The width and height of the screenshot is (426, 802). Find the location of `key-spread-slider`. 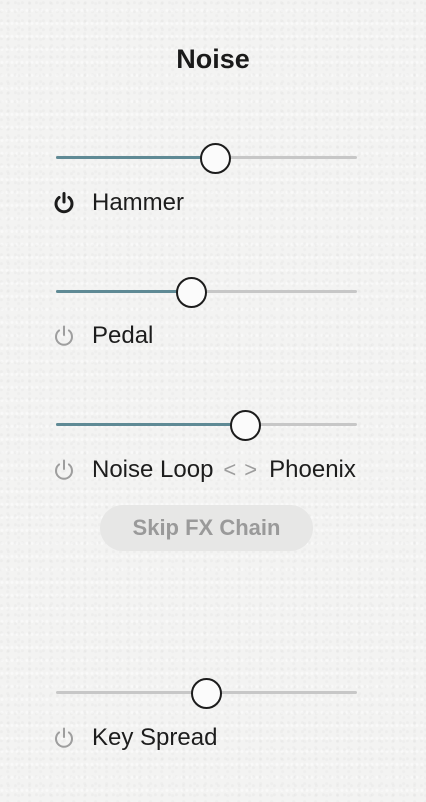

key-spread-slider is located at coordinates (206, 693).